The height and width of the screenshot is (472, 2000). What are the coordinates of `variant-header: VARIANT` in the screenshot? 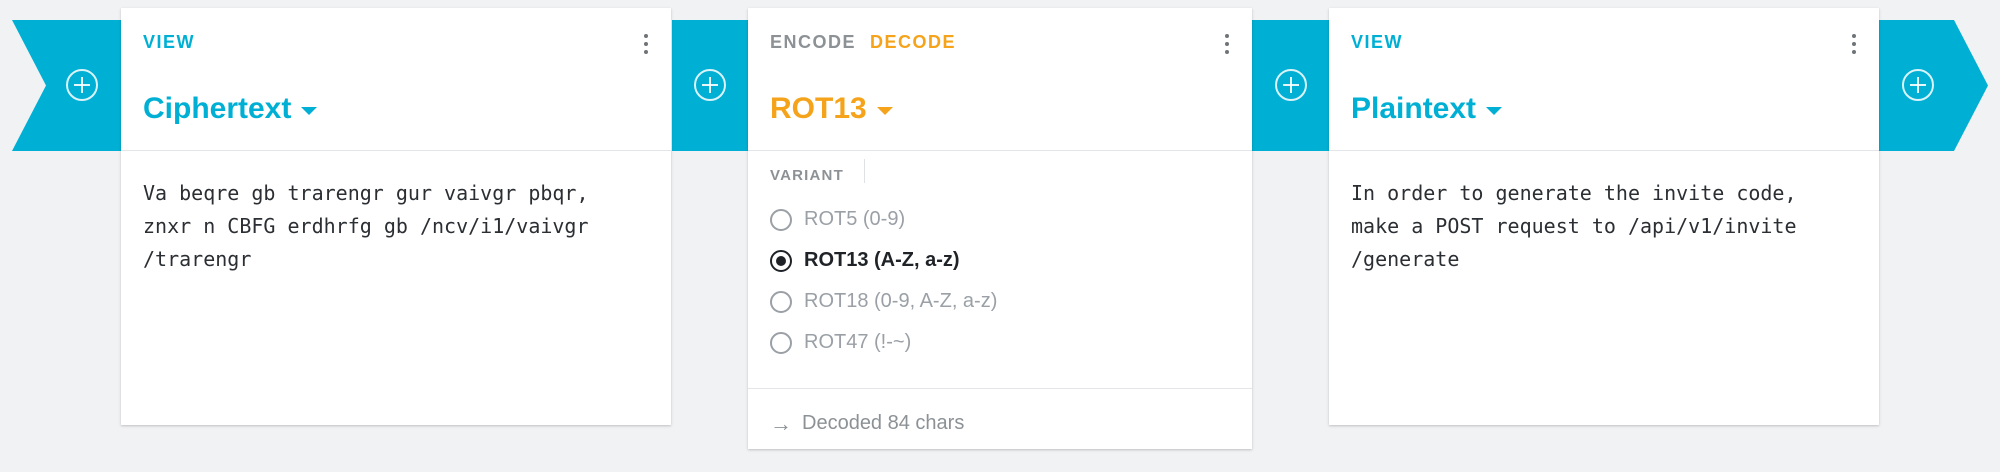 It's located at (1000, 168).